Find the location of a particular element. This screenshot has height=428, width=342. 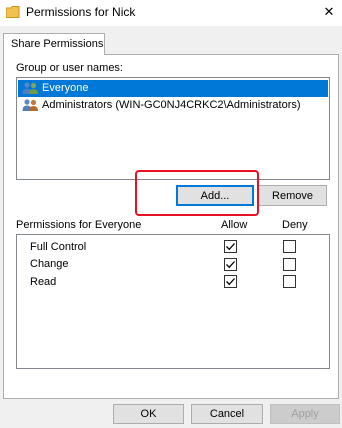

tab-label: Share Permissions is located at coordinates (57, 44).